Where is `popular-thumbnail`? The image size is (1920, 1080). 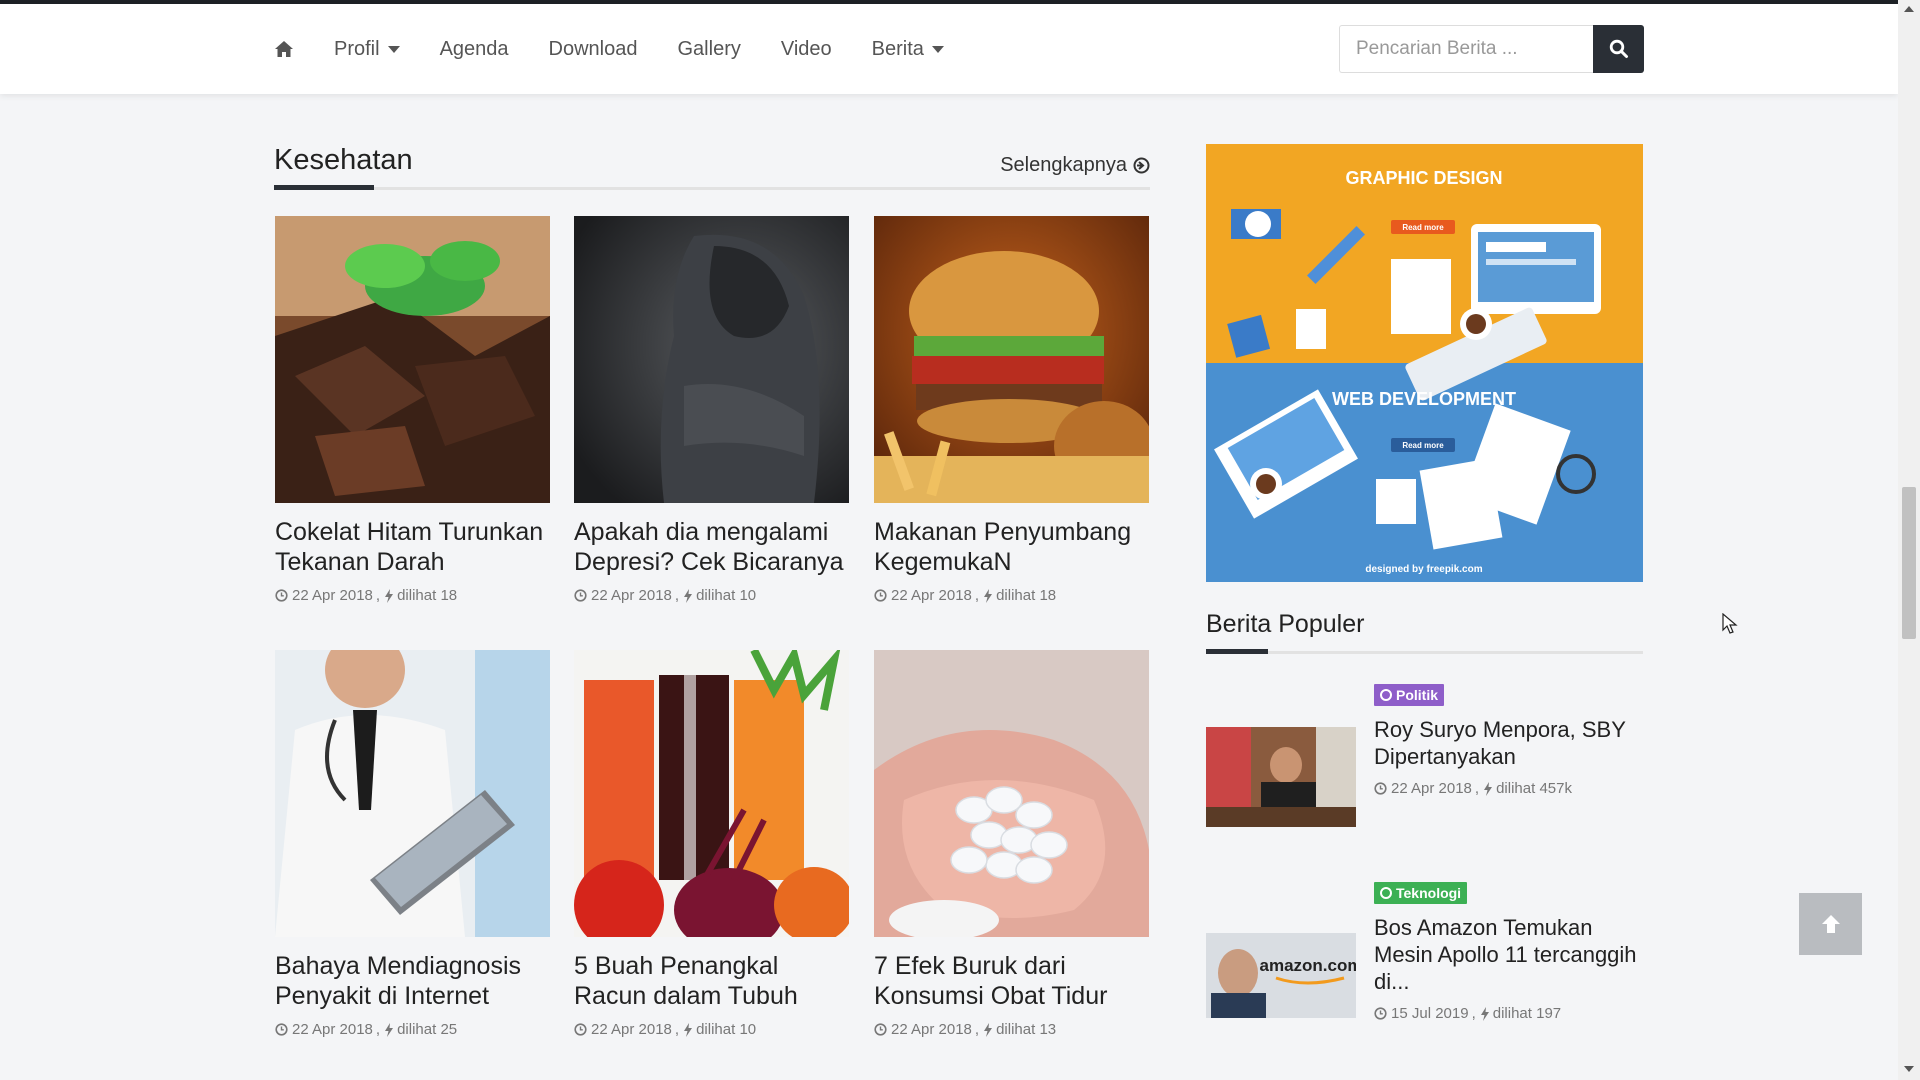 popular-thumbnail is located at coordinates (1281, 777).